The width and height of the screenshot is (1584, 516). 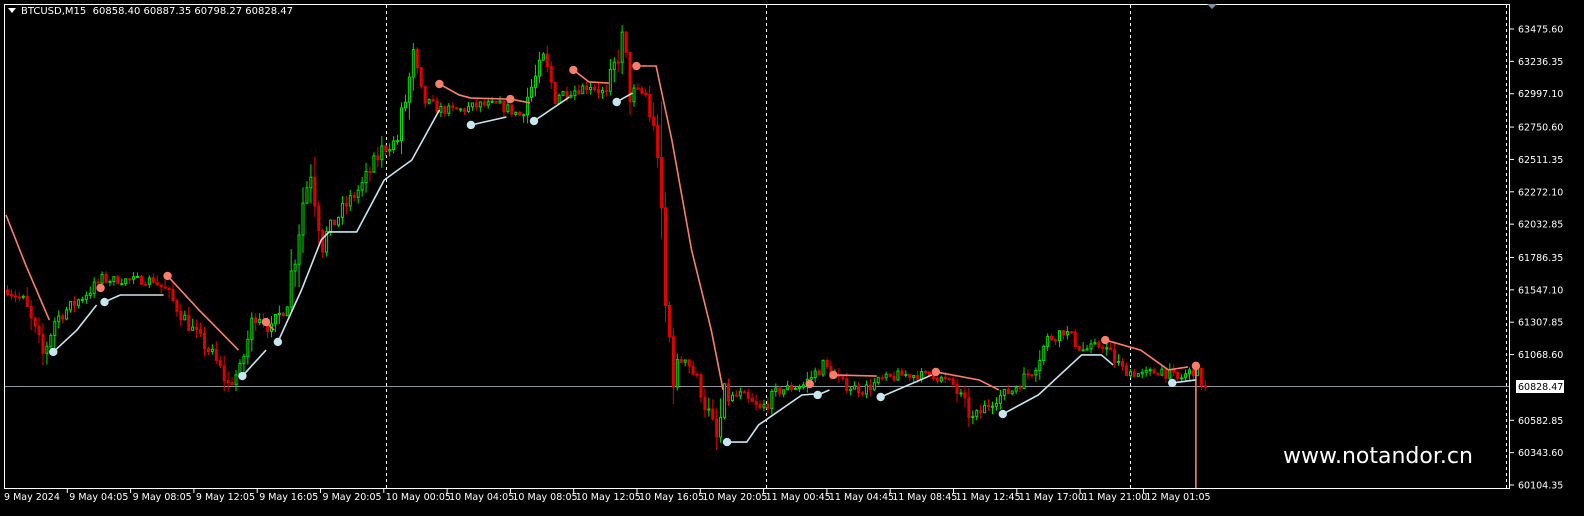 I want to click on y-tick-label: 61547.10, so click(x=1540, y=290).